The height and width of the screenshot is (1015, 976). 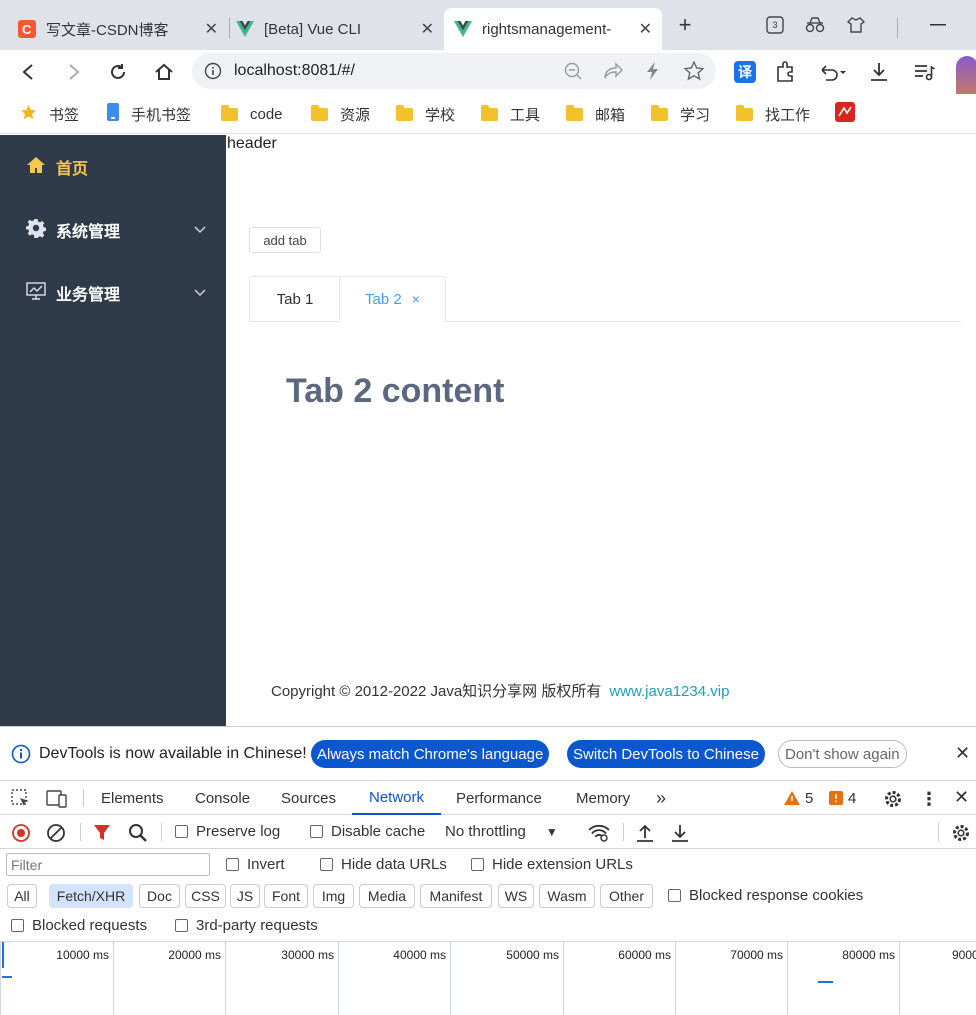 I want to click on warnings-badge: 5, so click(x=798, y=798).